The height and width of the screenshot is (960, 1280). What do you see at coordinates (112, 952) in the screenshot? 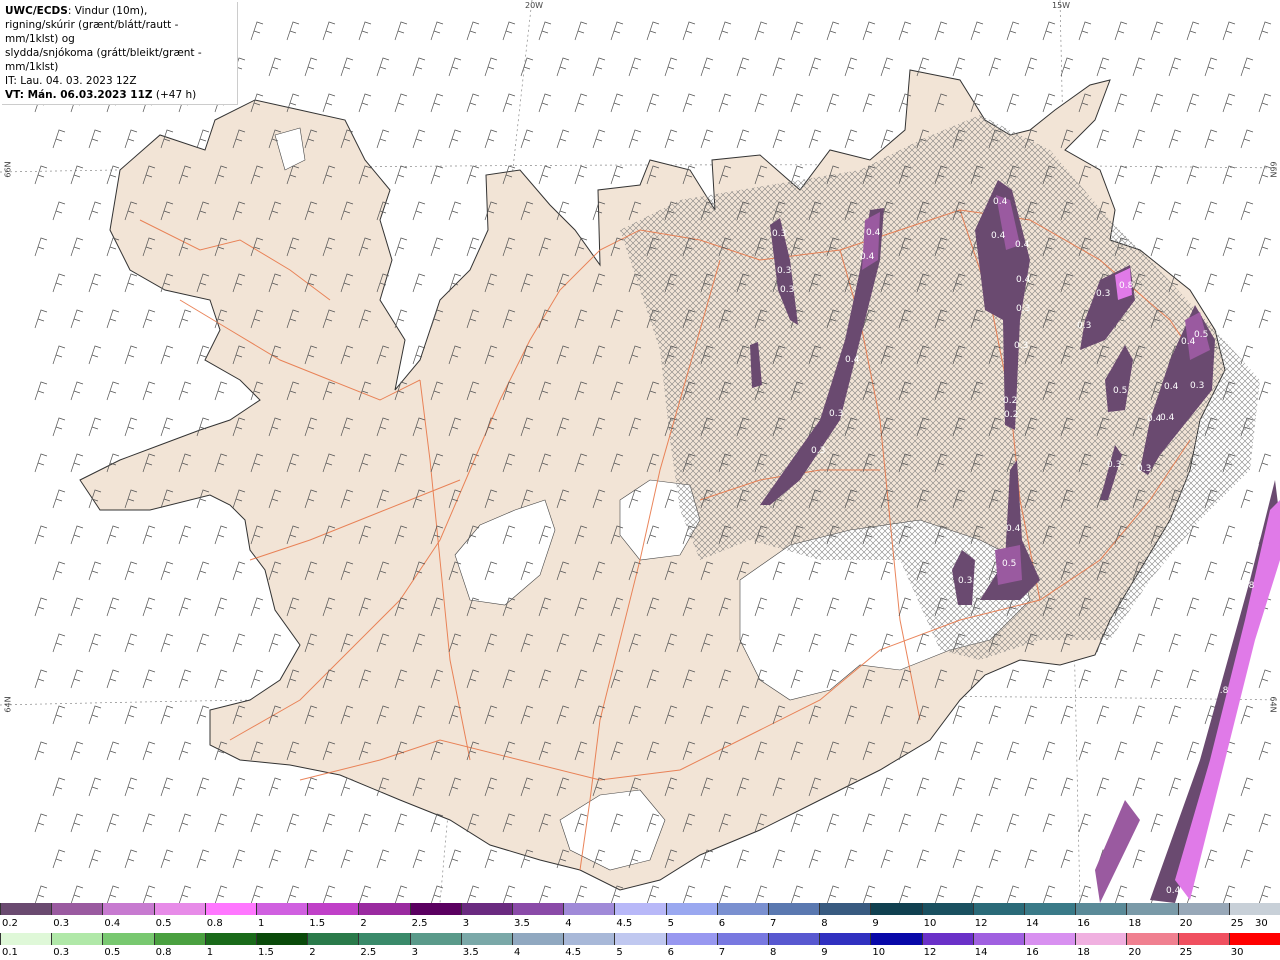
I see `colorbar-tick-label: 0.5` at bounding box center [112, 952].